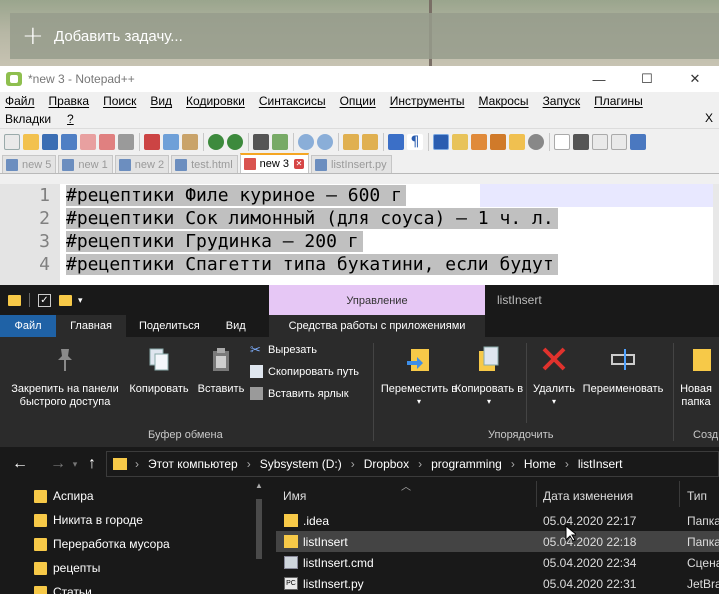  What do you see at coordinates (588, 496) in the screenshot?
I see `column-date-modified: Дата изменения` at bounding box center [588, 496].